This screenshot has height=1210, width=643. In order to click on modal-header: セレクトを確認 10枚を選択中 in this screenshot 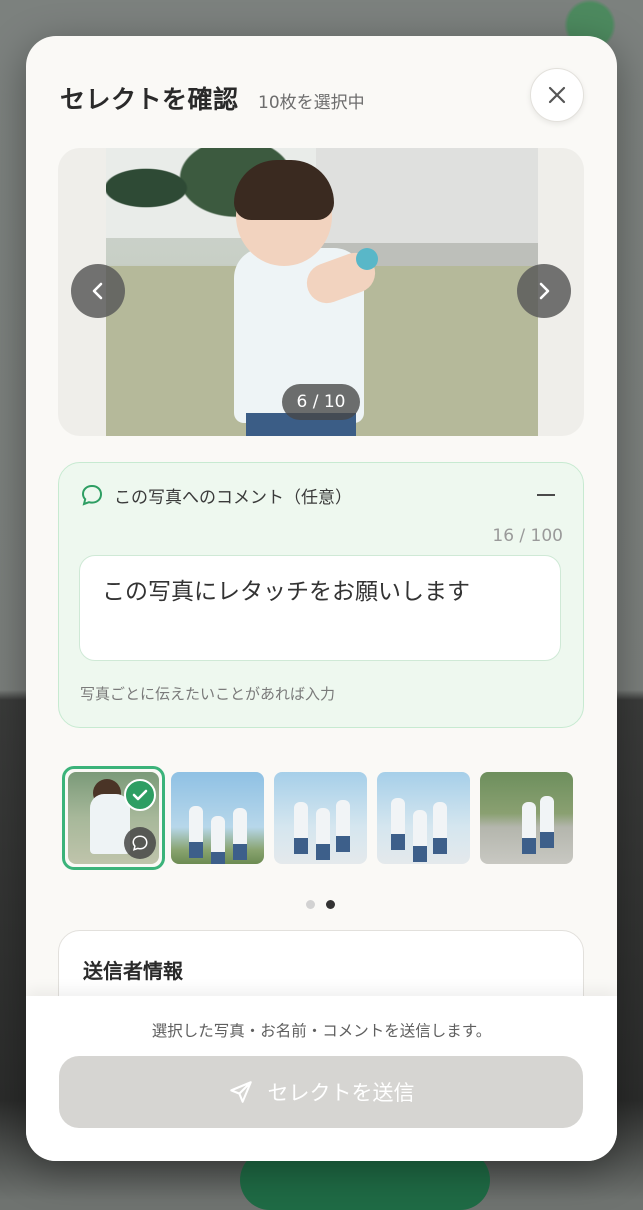, I will do `click(323, 108)`.